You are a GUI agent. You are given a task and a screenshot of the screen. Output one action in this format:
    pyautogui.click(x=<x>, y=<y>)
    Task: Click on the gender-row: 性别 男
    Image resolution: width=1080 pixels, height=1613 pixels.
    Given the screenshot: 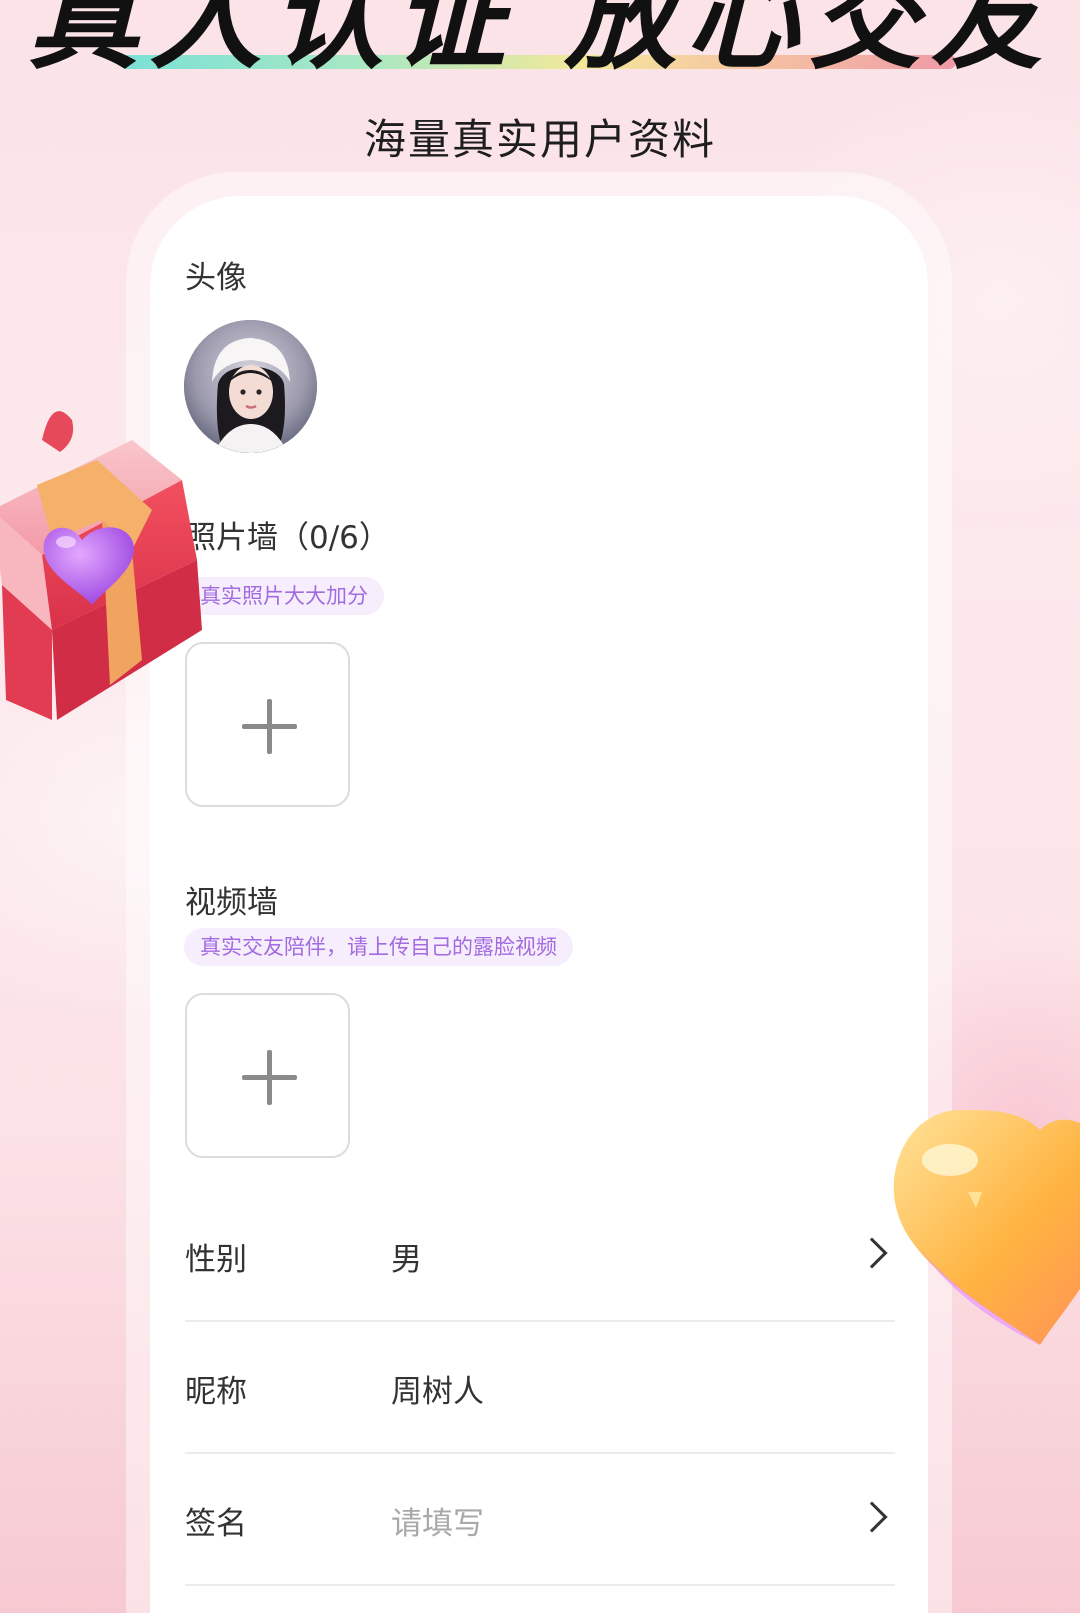 What is the action you would take?
    pyautogui.click(x=540, y=1256)
    